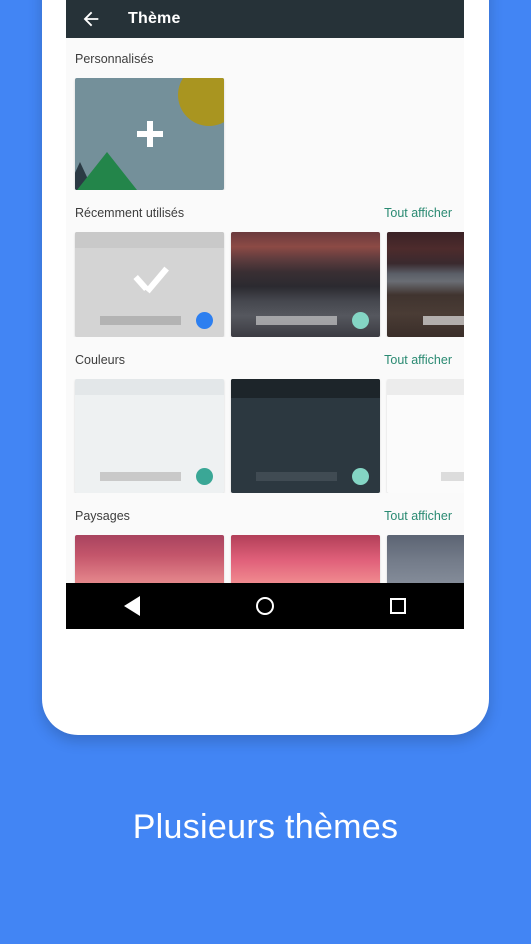  I want to click on section-row-personnalises, so click(265, 134).